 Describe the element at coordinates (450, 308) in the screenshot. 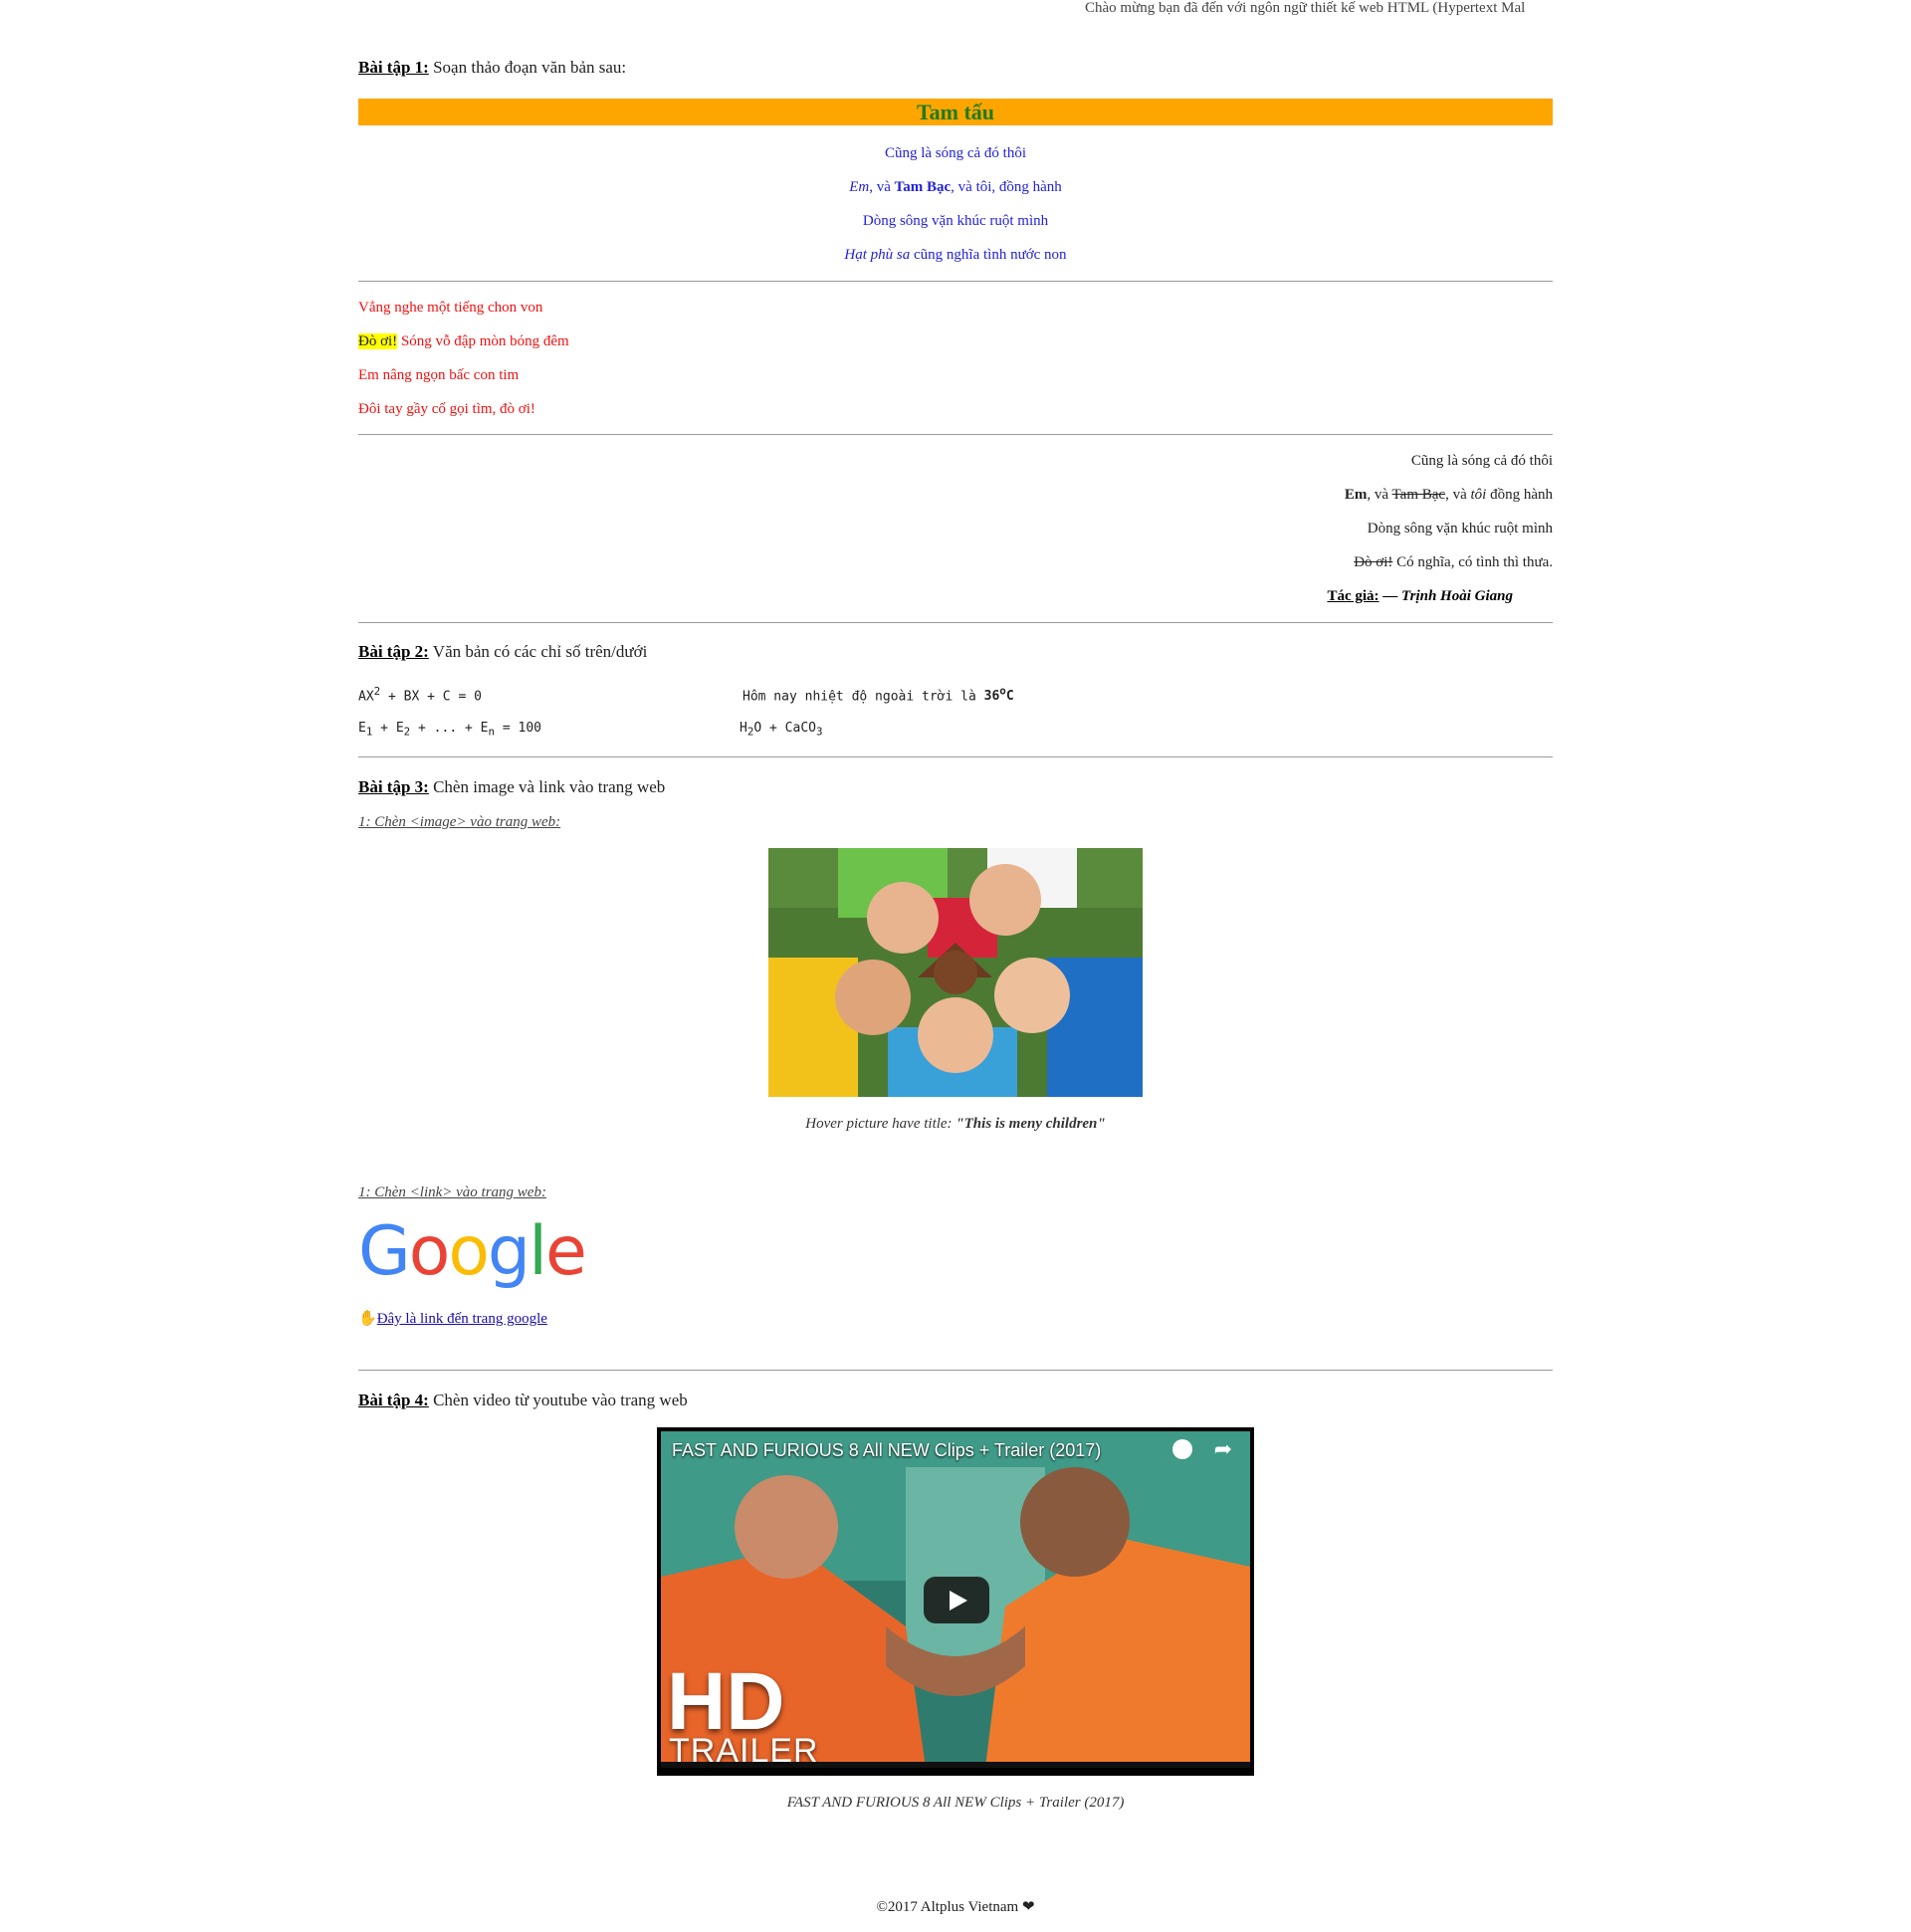

I see `poem2-line1: Vẳng nghe một tiếng chon von` at that location.